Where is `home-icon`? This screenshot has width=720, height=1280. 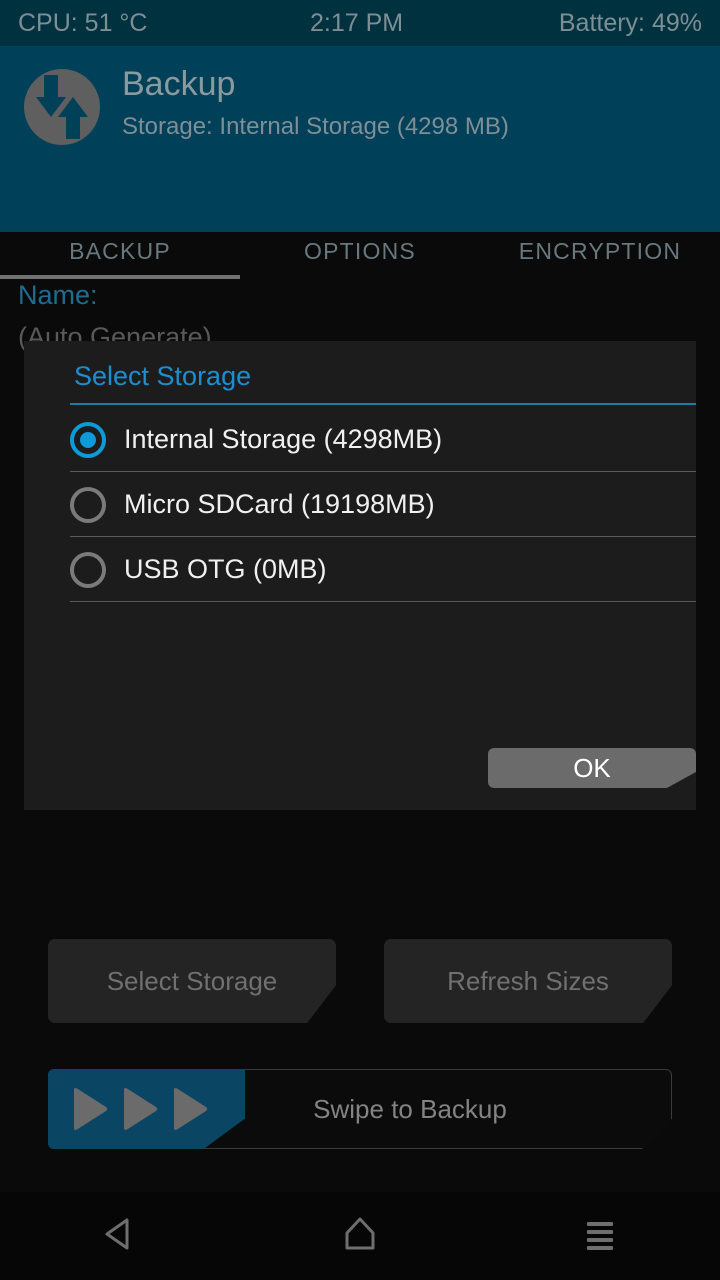
home-icon is located at coordinates (360, 1236).